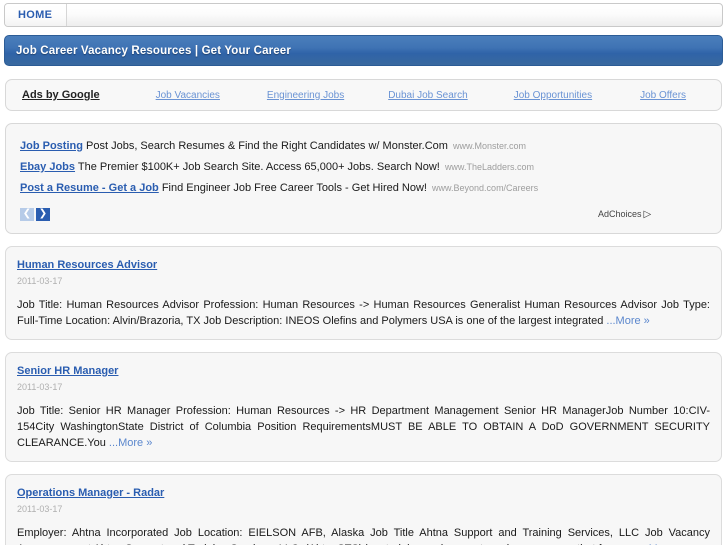  Describe the element at coordinates (188, 95) in the screenshot. I see `ad-keyword-job-vacancies: Job Vacancies` at that location.